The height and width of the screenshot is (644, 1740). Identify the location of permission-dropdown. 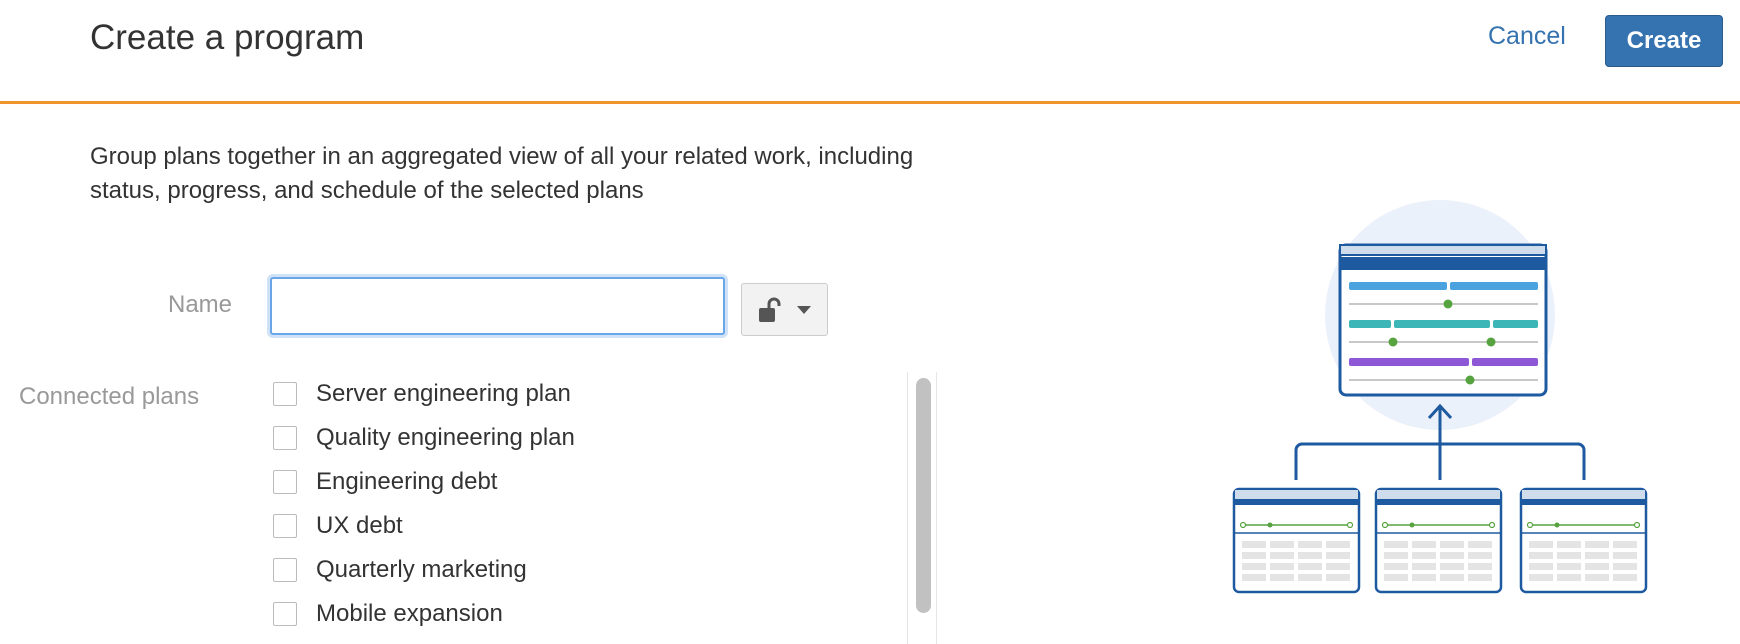
(784, 309).